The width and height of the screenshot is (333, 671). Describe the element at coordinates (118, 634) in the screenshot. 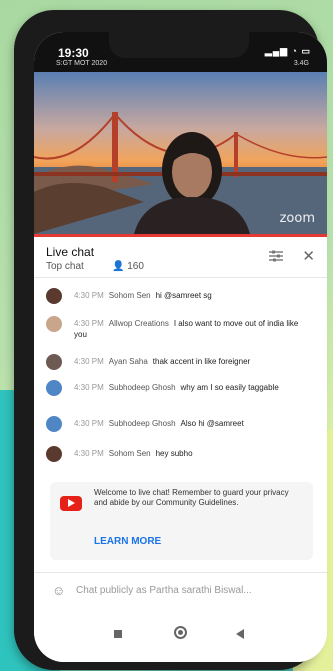

I see `recent-apps-icon` at that location.